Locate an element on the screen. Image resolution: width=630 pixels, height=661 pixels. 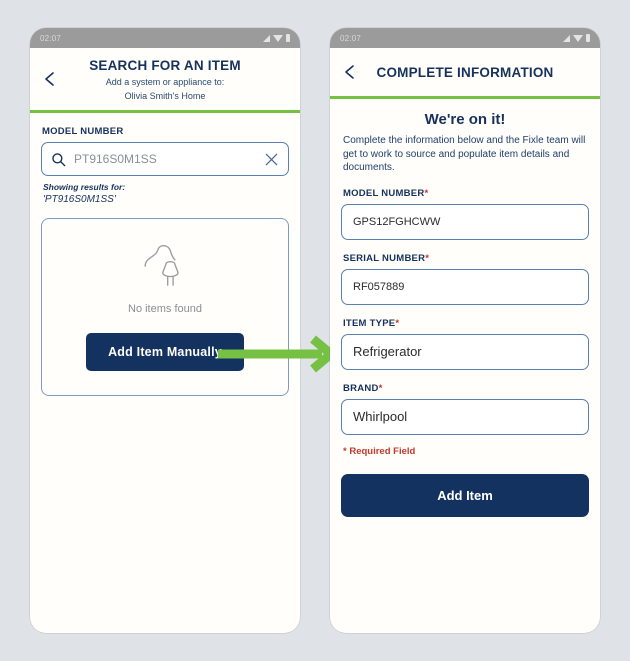
empty-state-message: No items found is located at coordinates (165, 309).